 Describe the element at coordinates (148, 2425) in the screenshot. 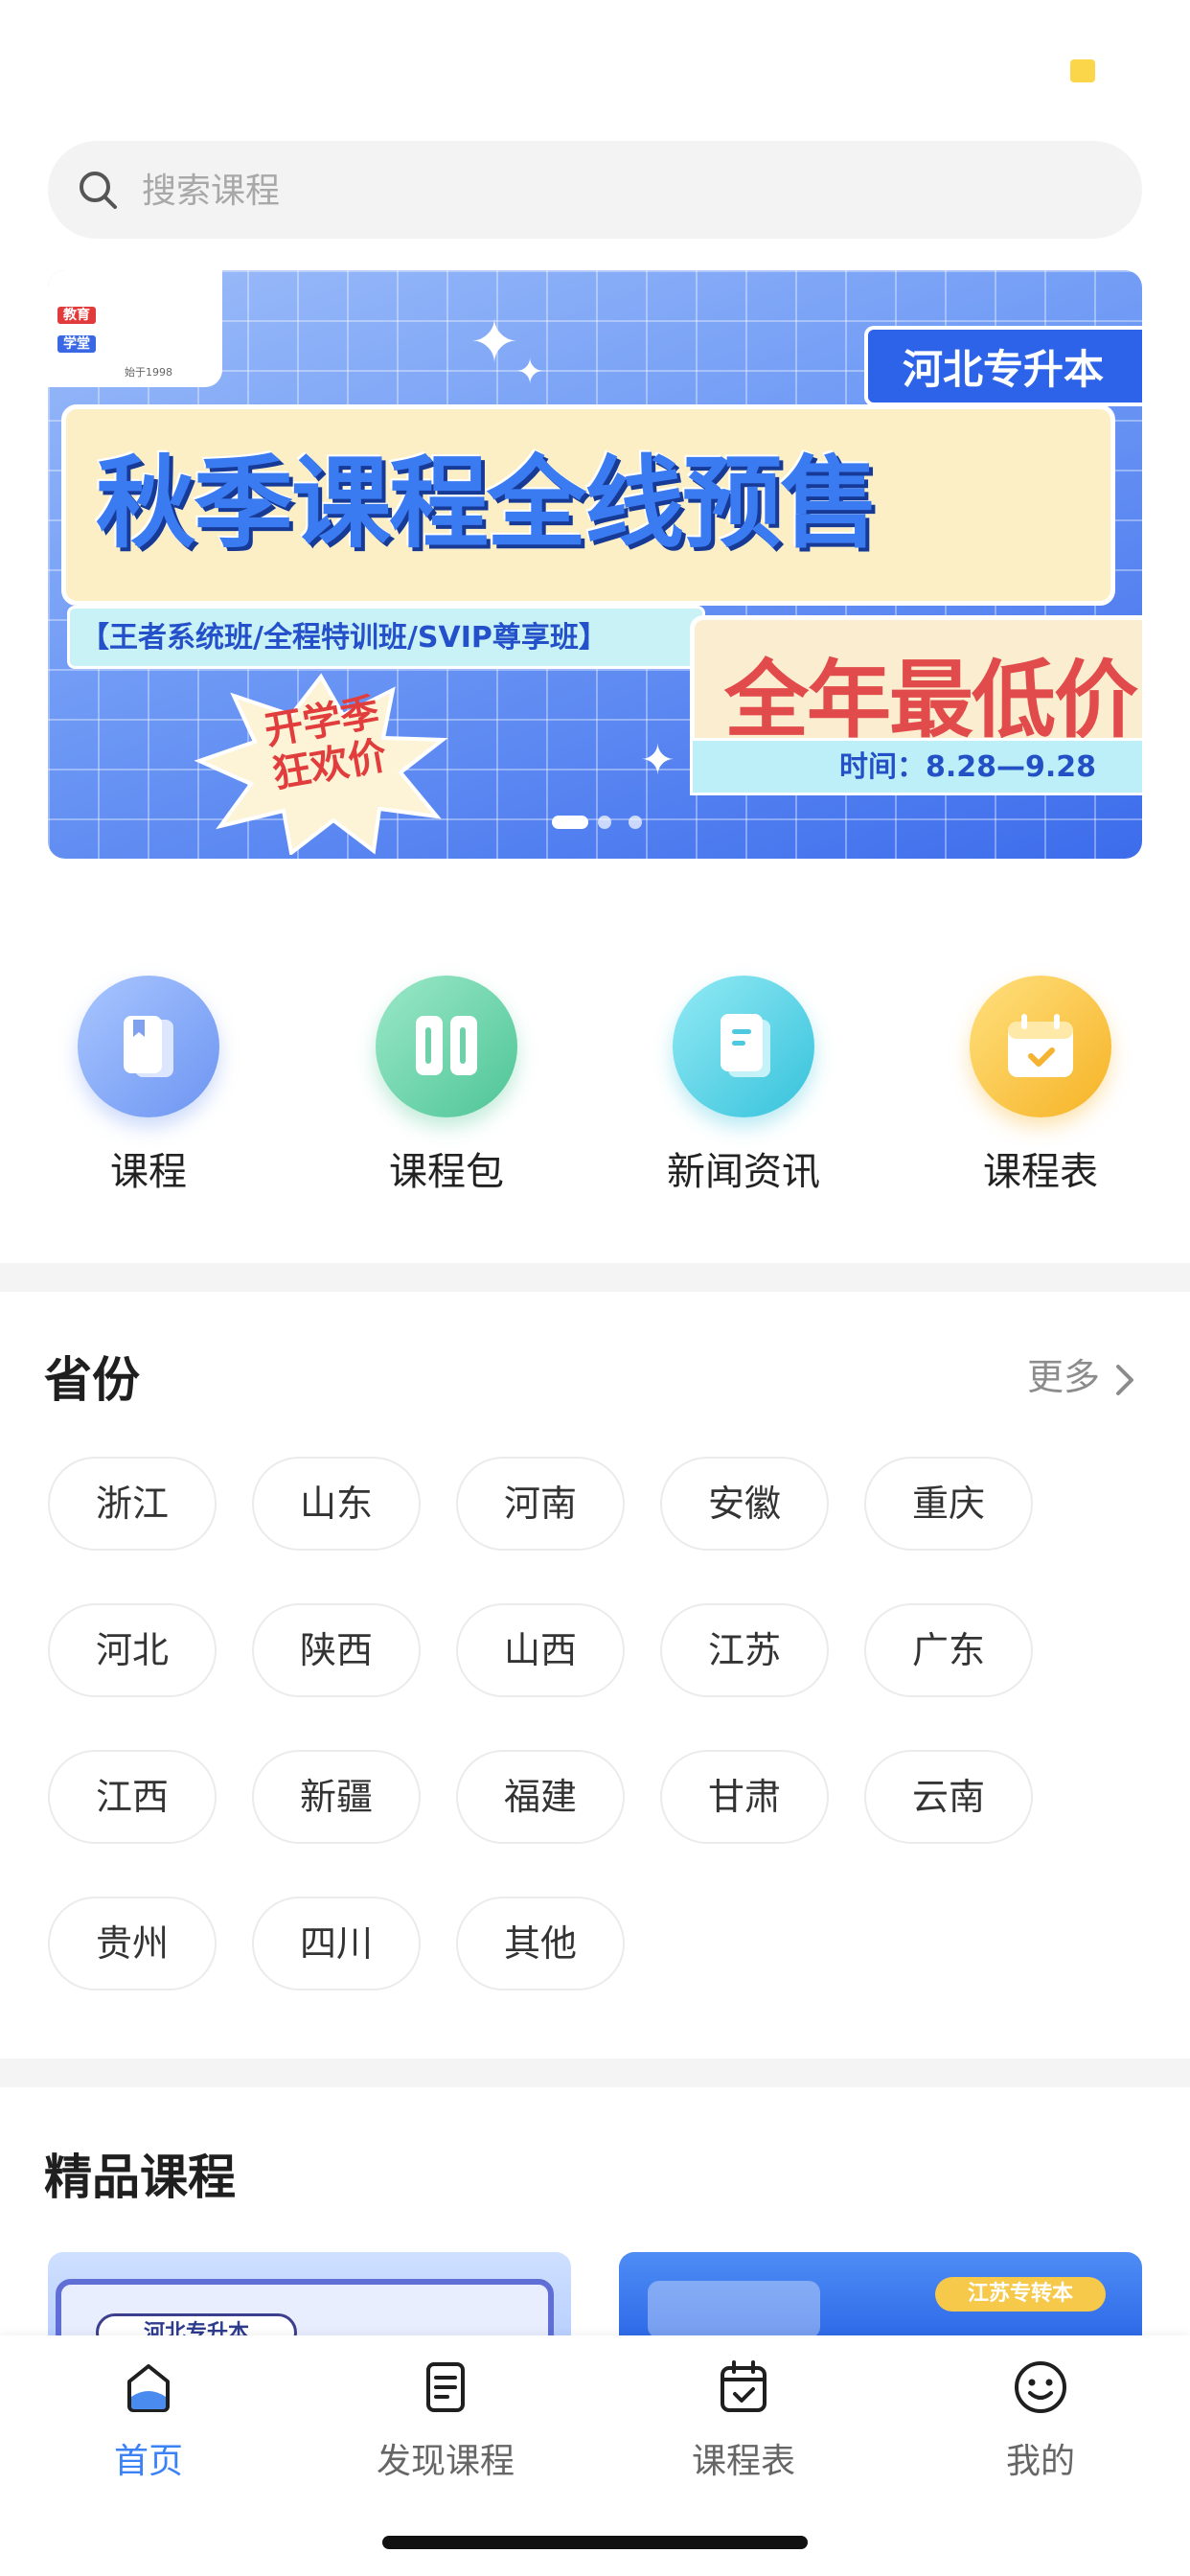

I see `tab-home: 首页` at that location.